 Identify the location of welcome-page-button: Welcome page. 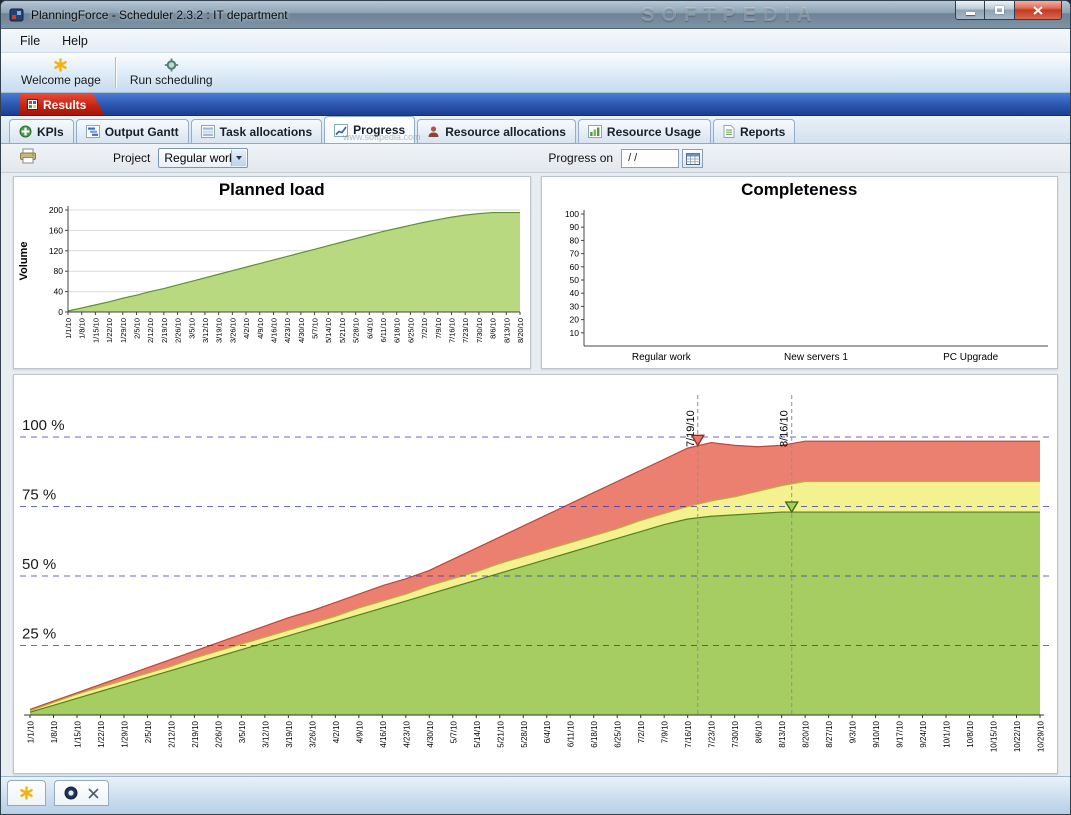
(61, 72).